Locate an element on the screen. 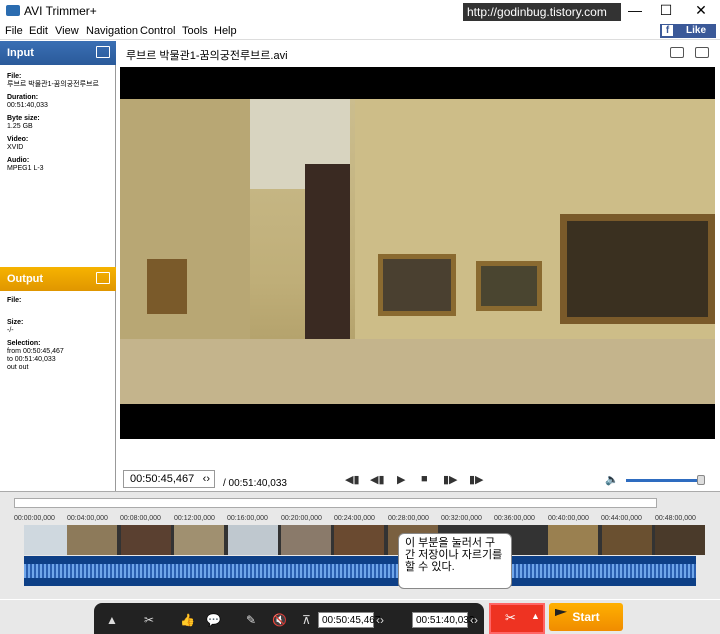 The height and width of the screenshot is (634, 720). scissors-icon: ✂ is located at coordinates (149, 620).